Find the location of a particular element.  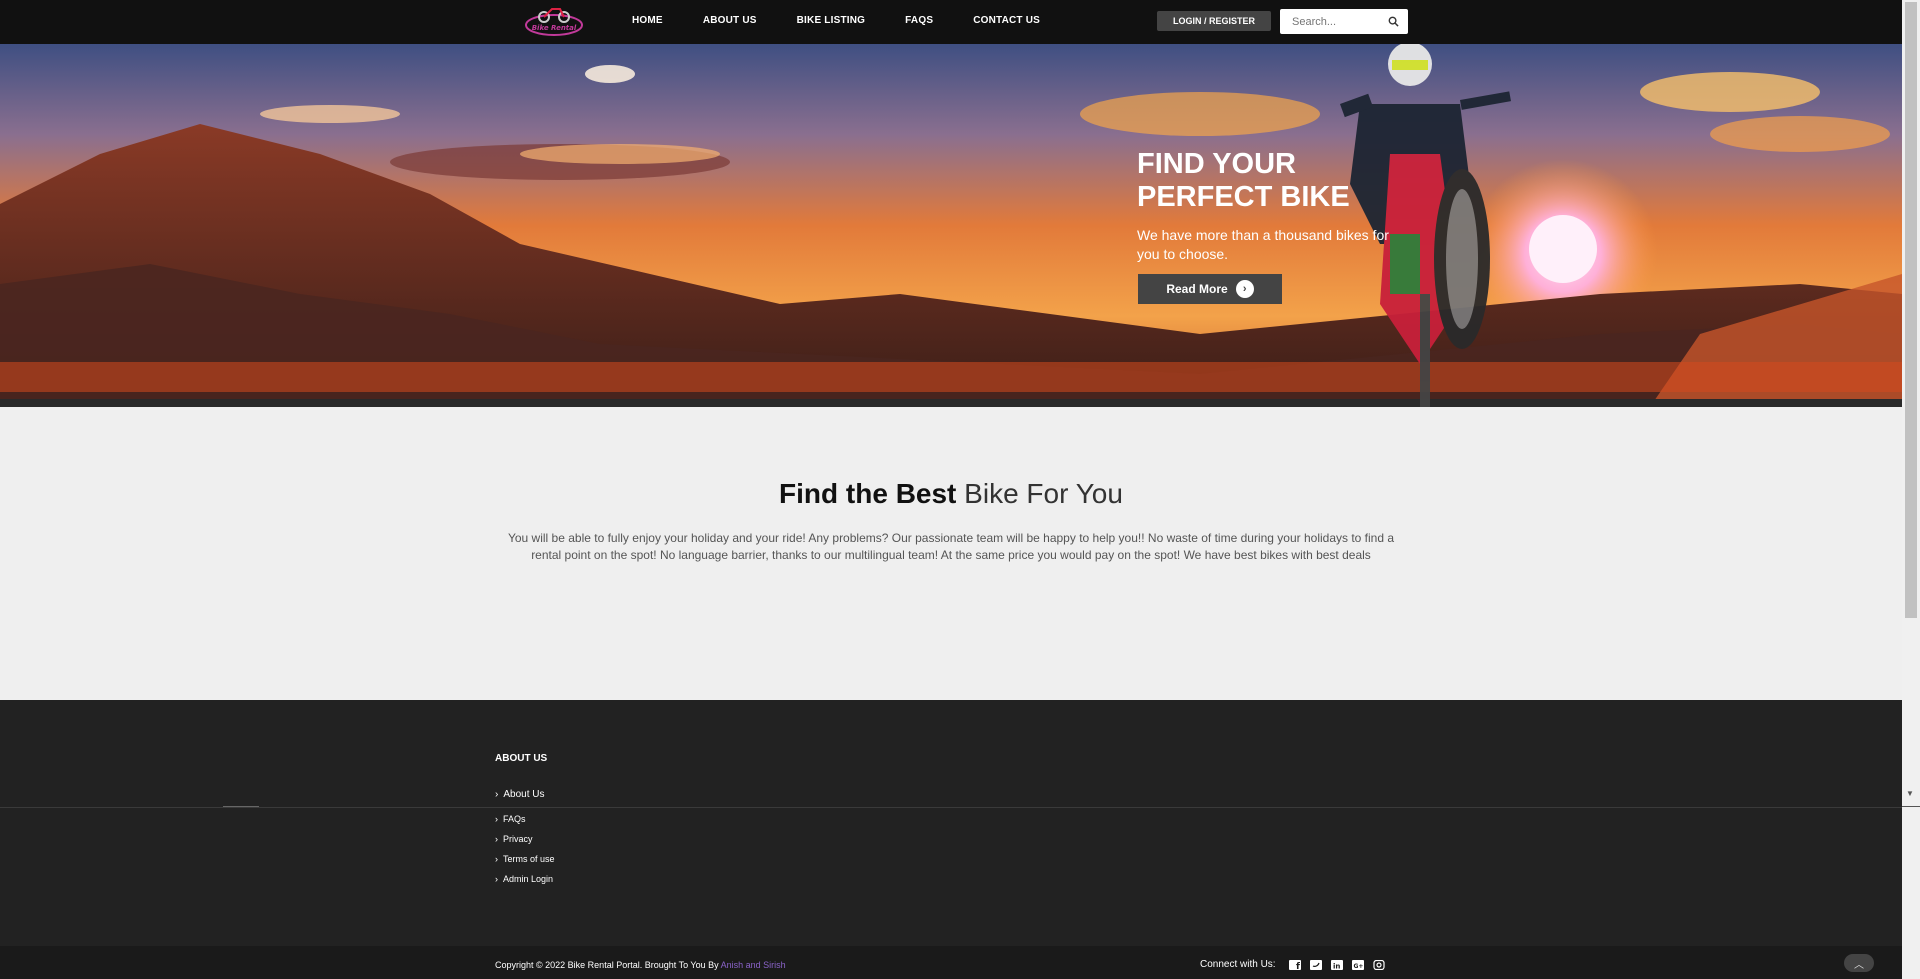

google-plus-icon: G+ is located at coordinates (1357, 964).